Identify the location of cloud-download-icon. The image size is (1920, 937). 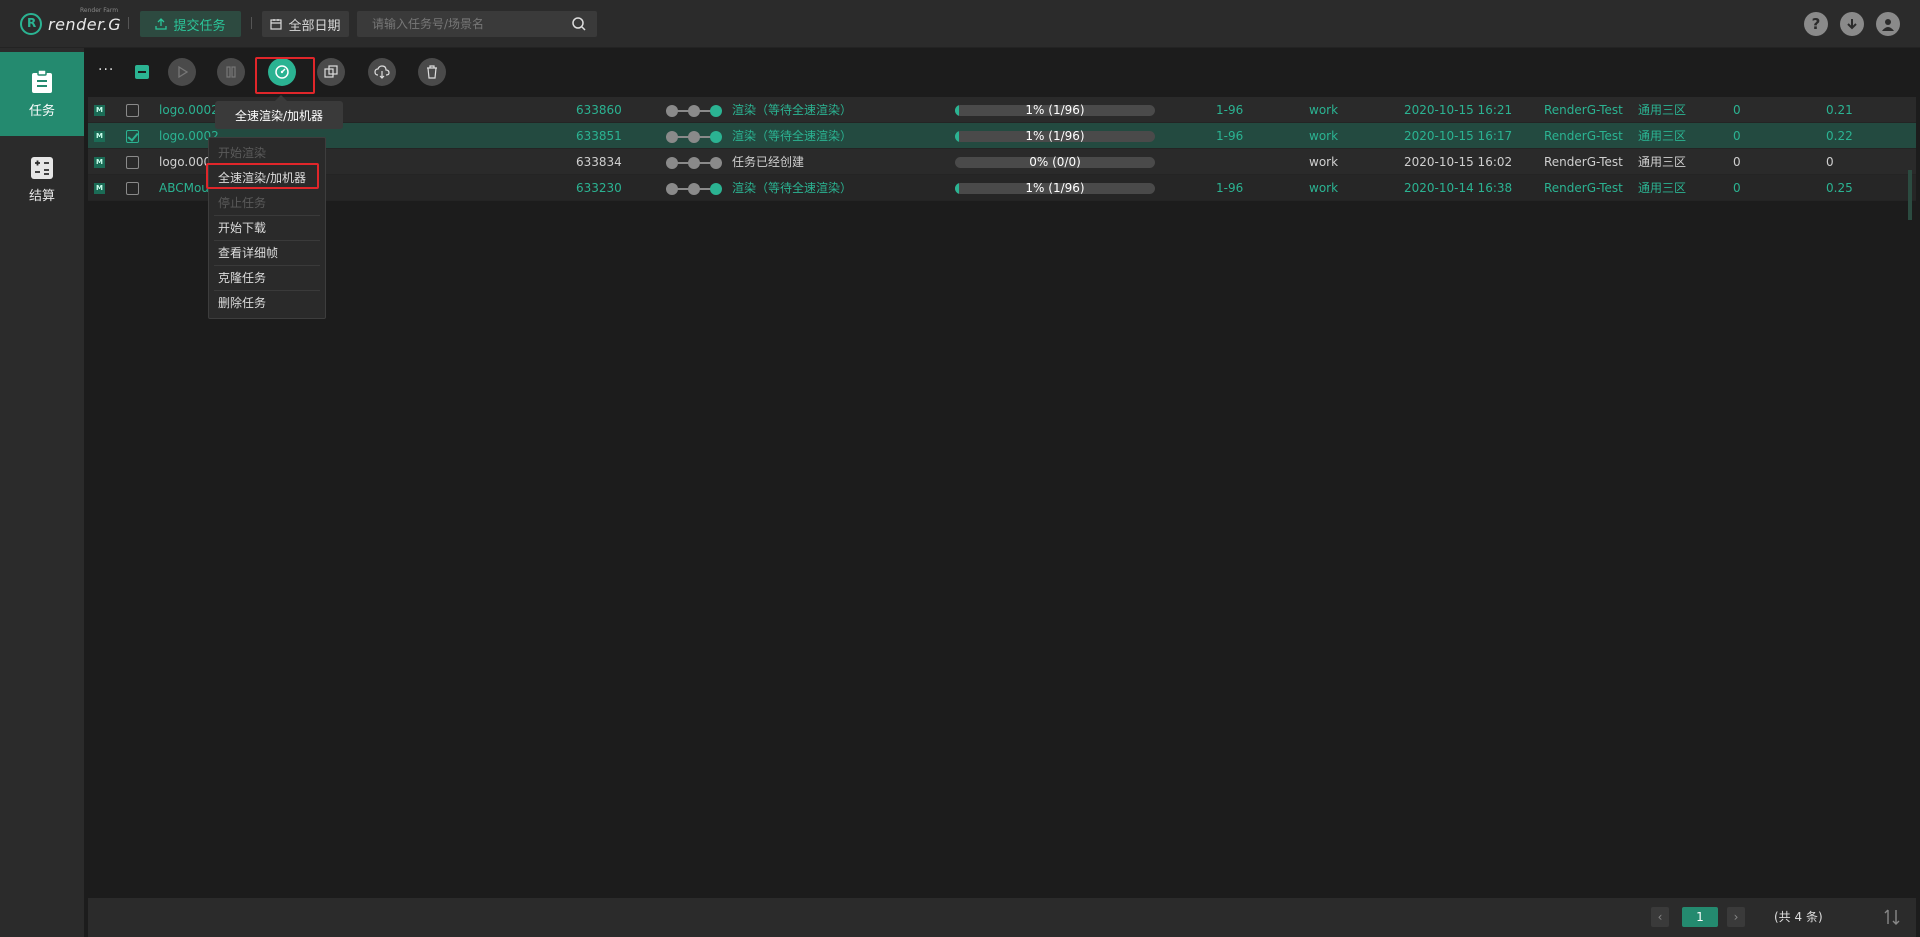
(382, 72).